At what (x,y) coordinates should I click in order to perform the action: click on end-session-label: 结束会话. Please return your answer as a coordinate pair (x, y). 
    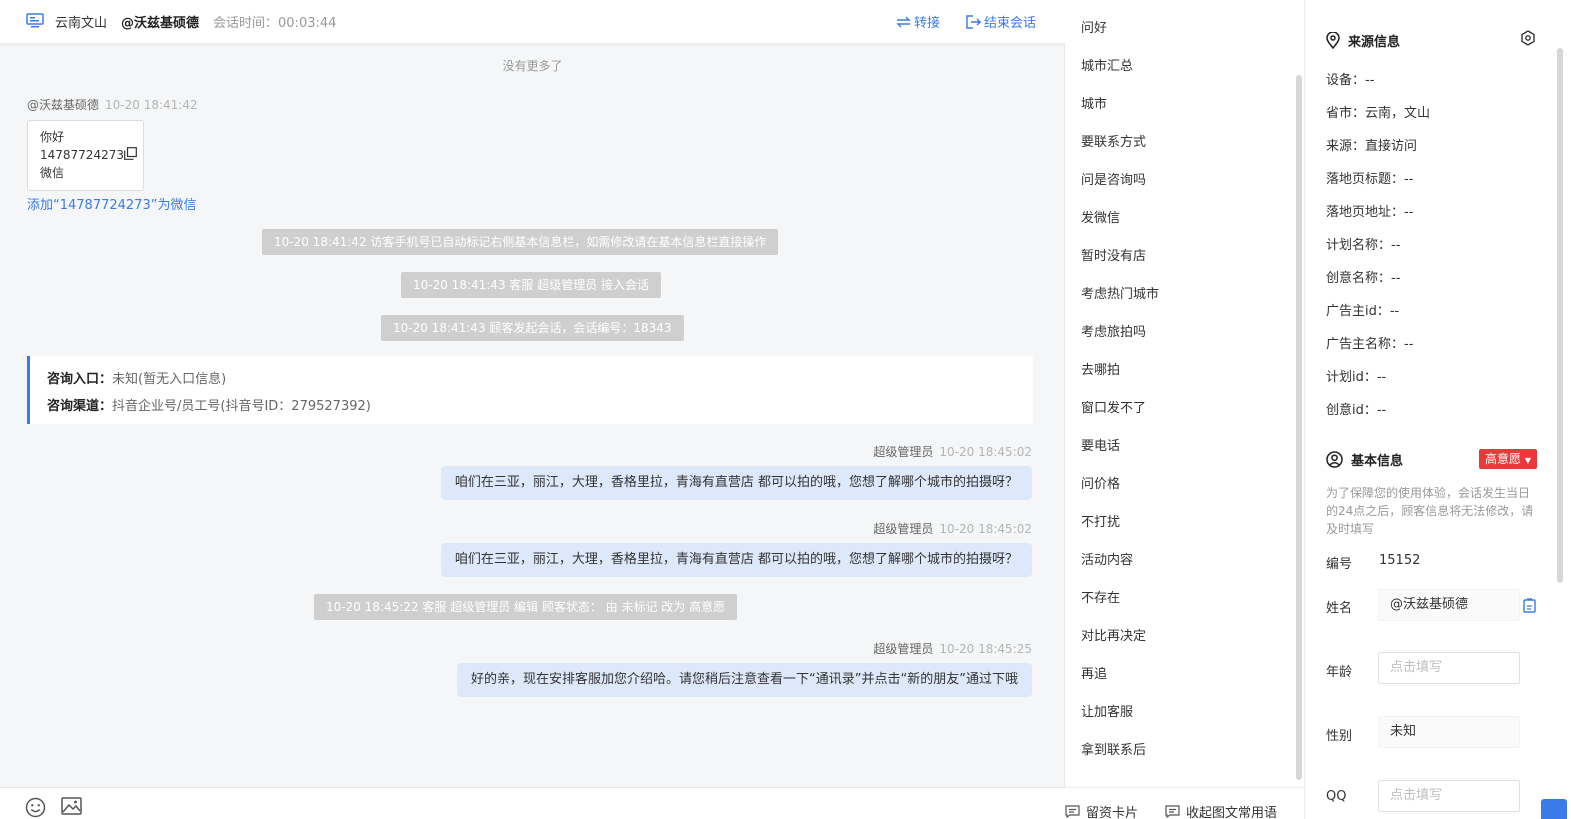
    Looking at the image, I should click on (1010, 23).